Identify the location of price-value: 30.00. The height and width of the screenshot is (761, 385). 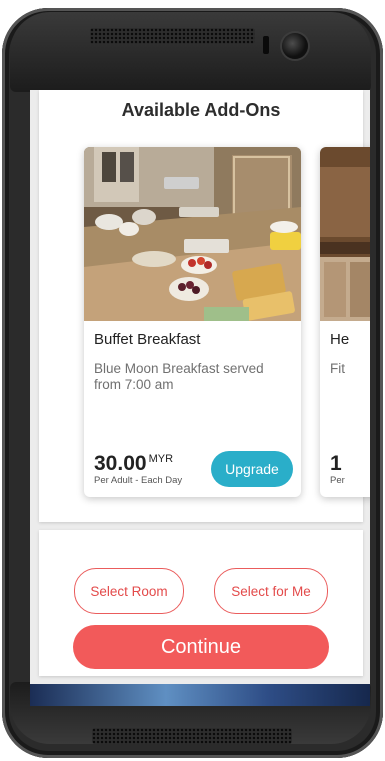
(120, 463).